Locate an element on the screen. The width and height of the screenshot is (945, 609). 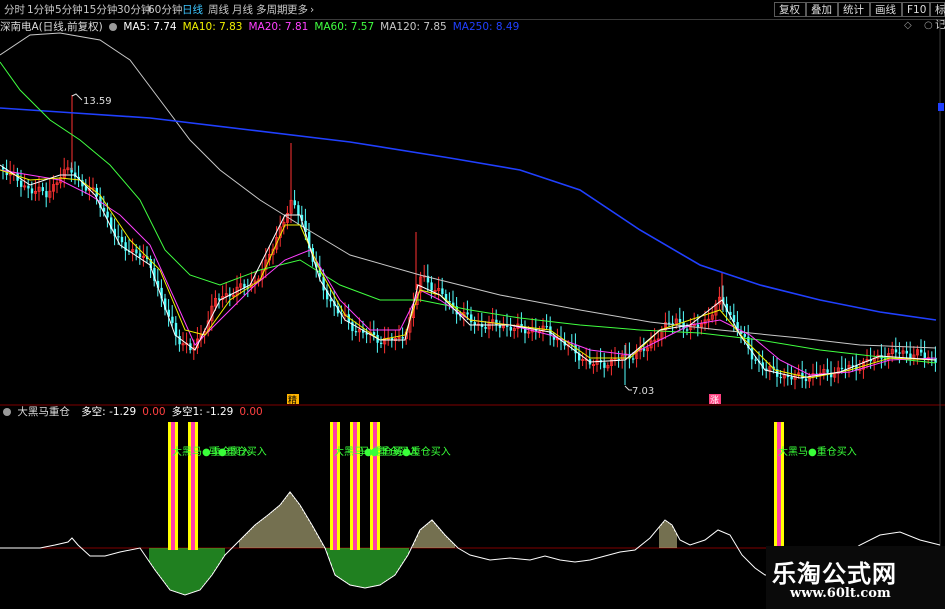
ma250-marker is located at coordinates (941, 107).